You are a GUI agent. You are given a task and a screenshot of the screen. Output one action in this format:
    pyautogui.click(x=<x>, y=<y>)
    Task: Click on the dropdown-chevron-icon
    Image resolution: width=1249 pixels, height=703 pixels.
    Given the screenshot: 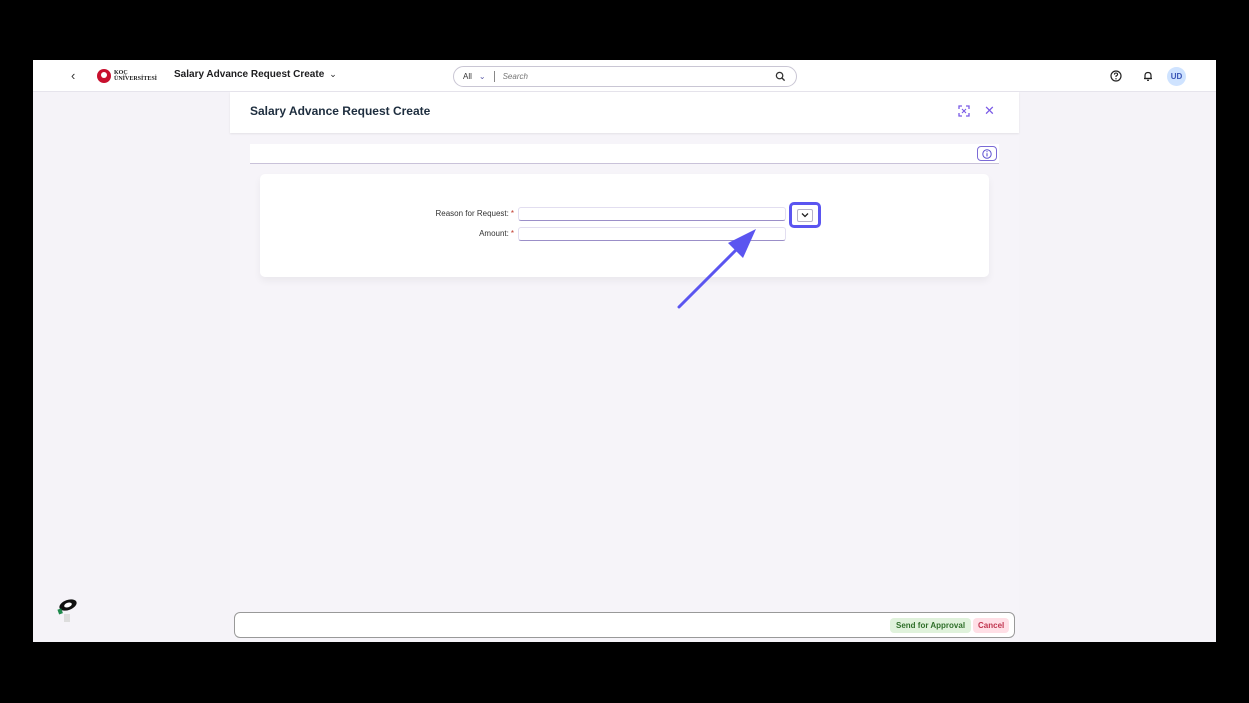 What is the action you would take?
    pyautogui.click(x=805, y=215)
    